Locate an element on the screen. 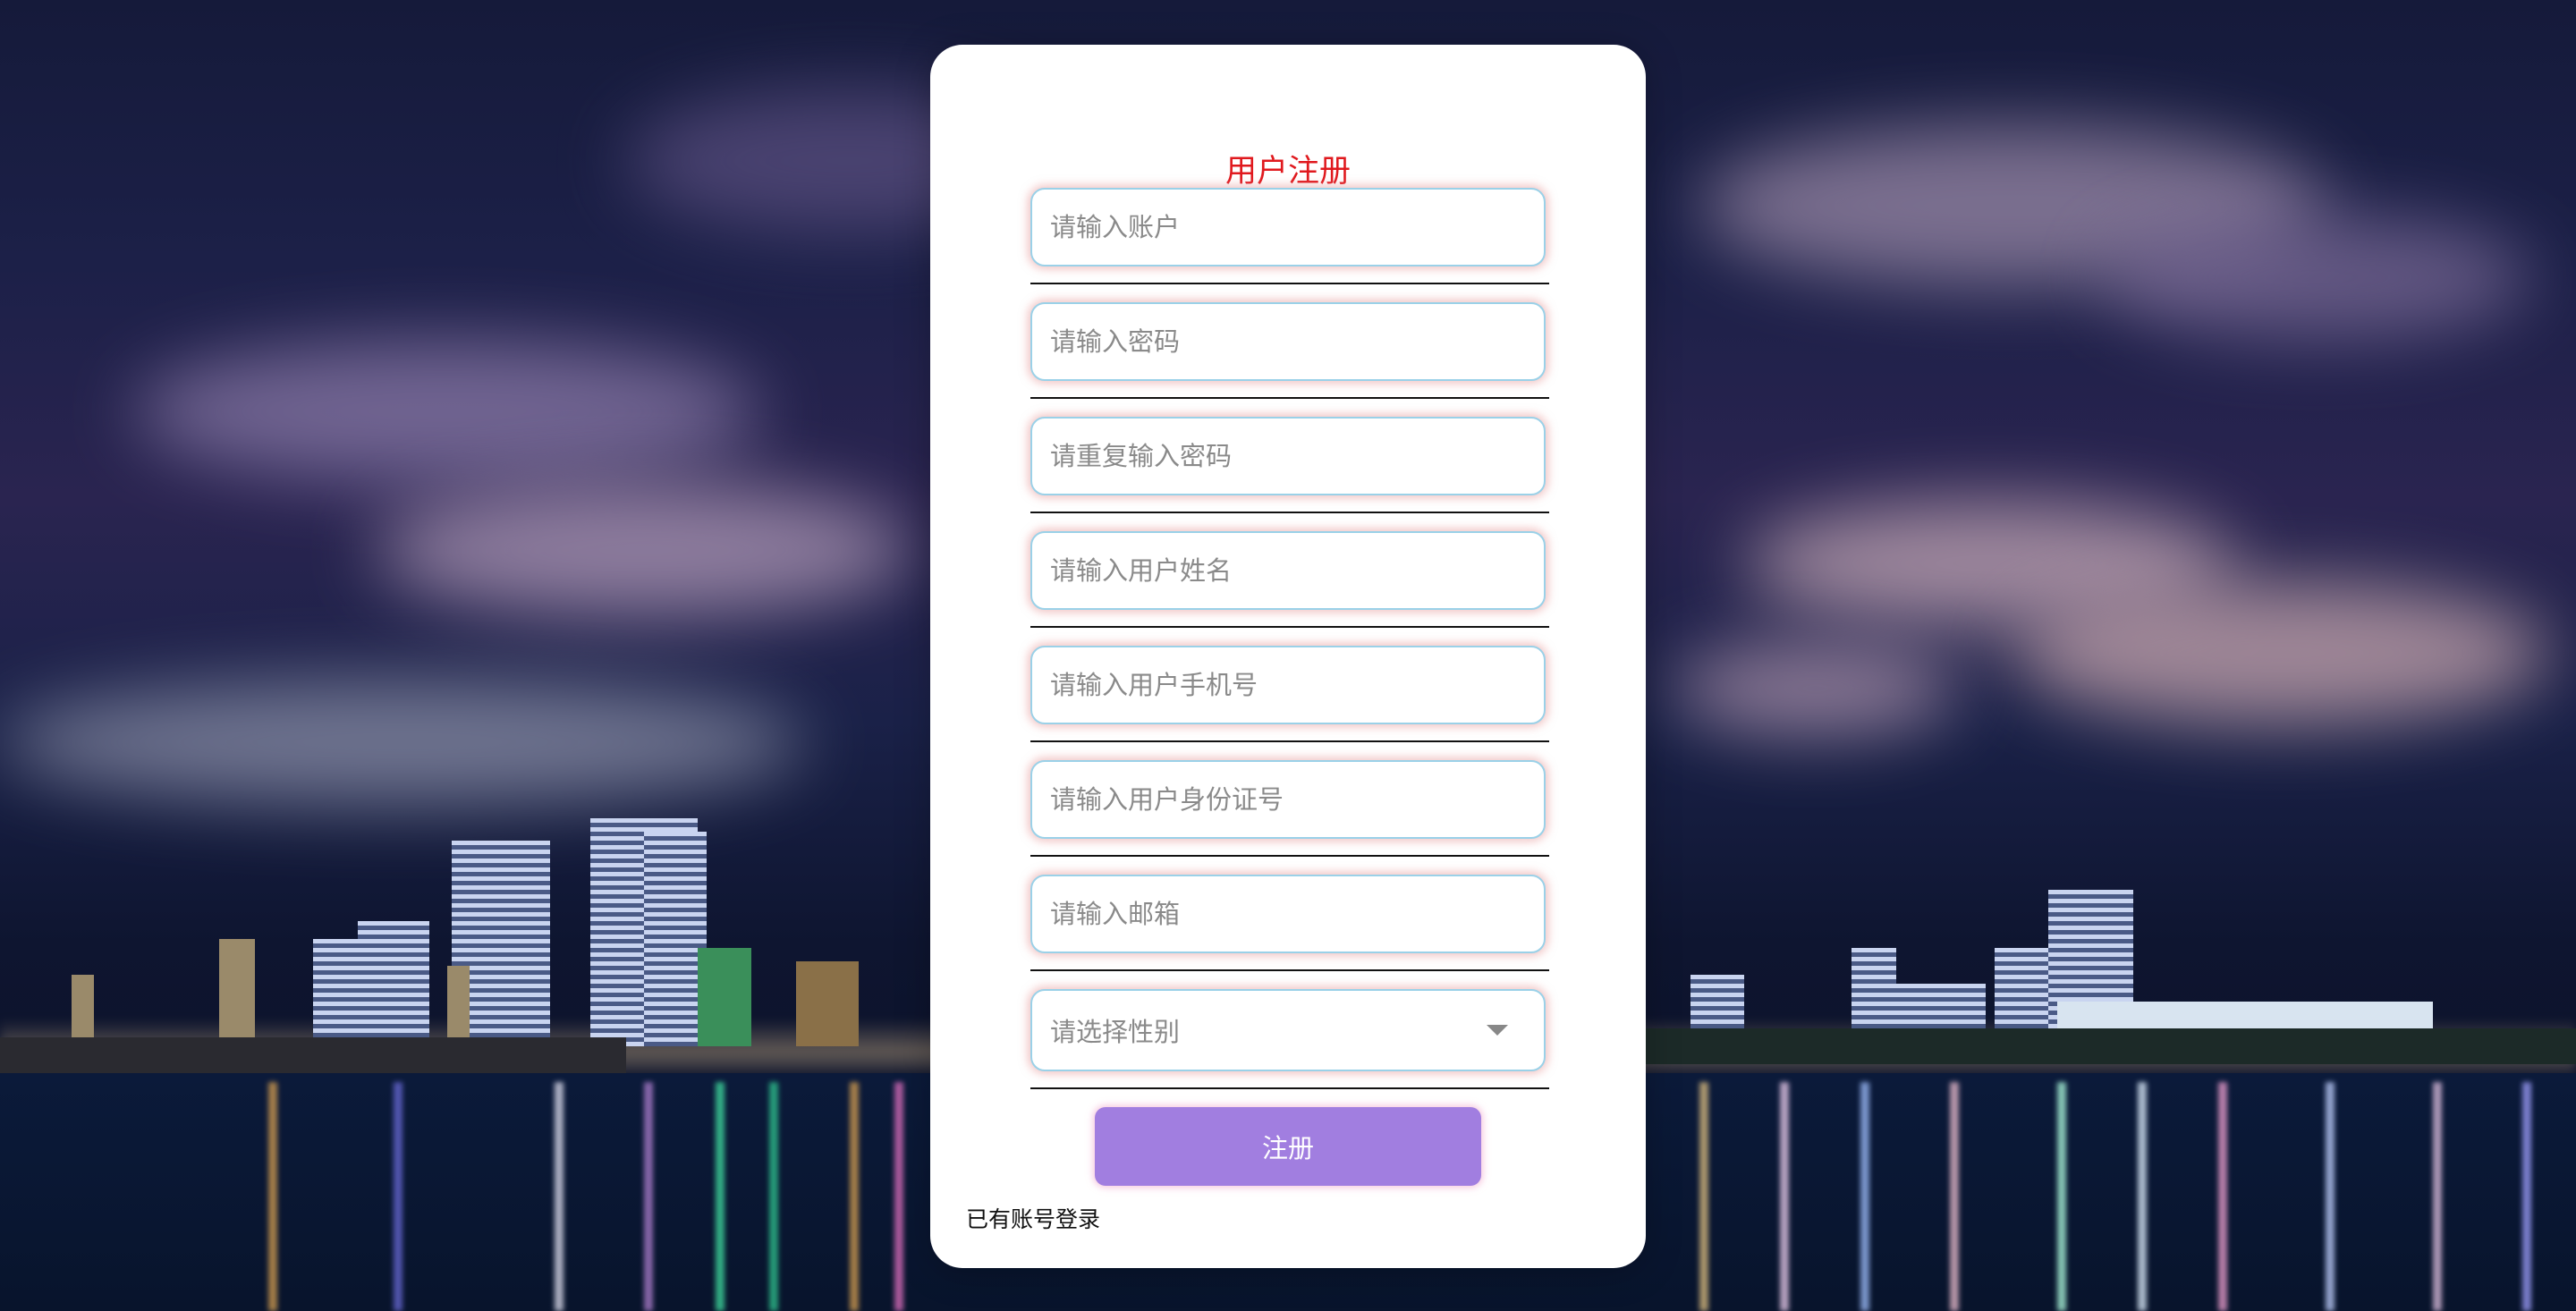 Image resolution: width=2576 pixels, height=1311 pixels. email-input is located at coordinates (1288, 914).